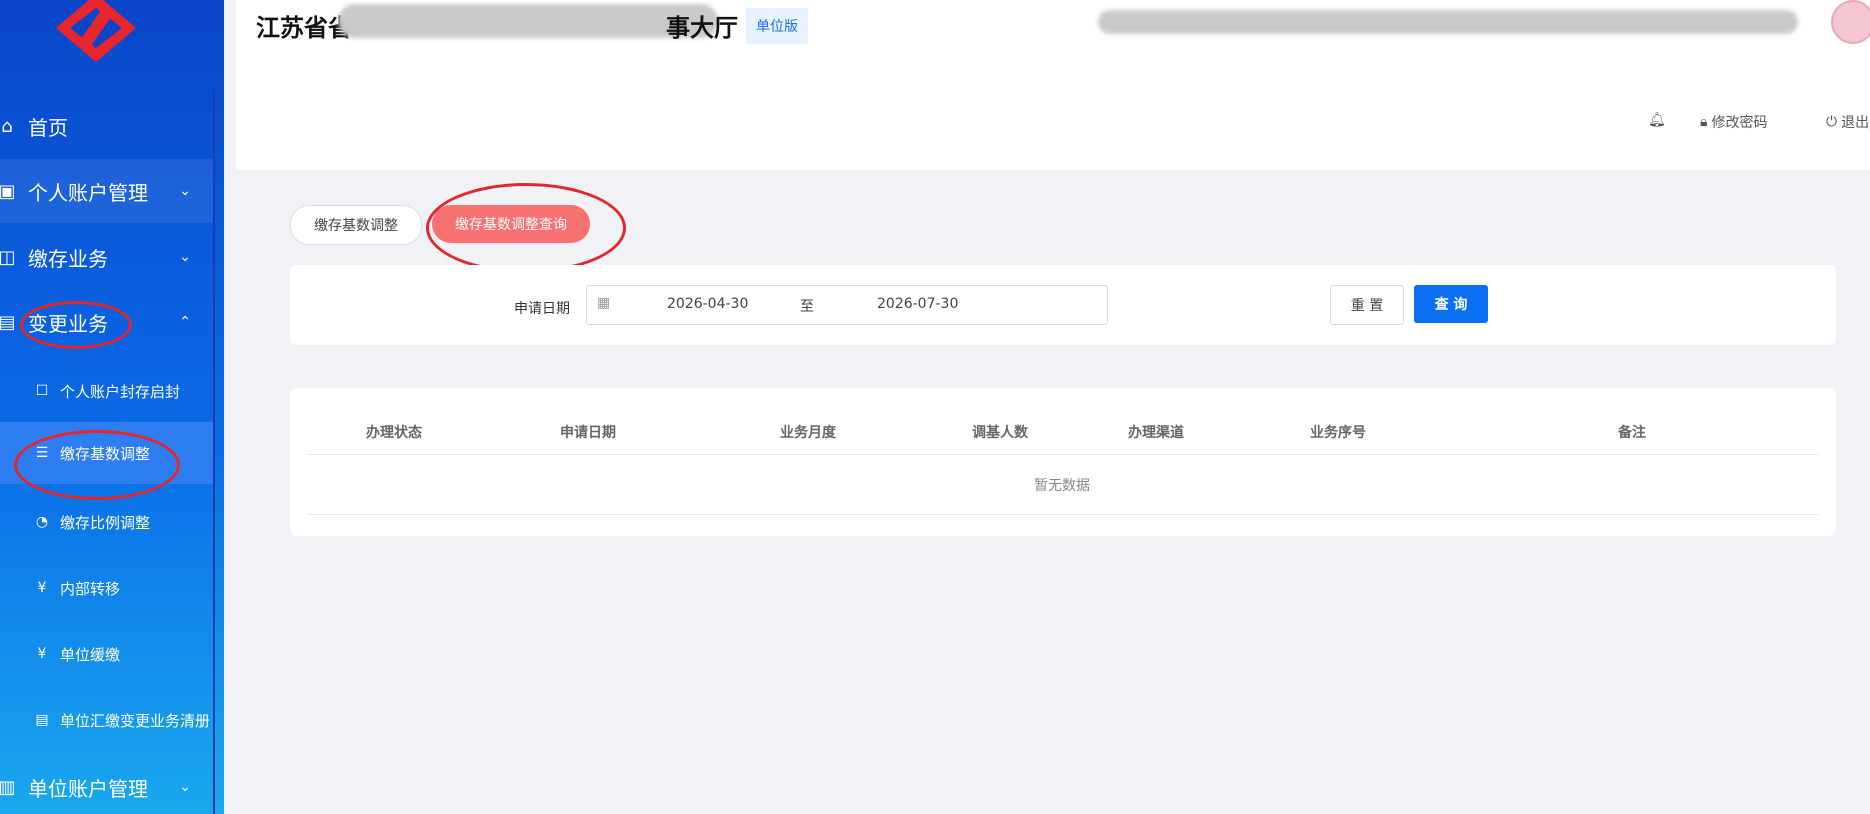 The width and height of the screenshot is (1870, 814). I want to click on empty-state-text: 暂无数据, so click(1062, 486).